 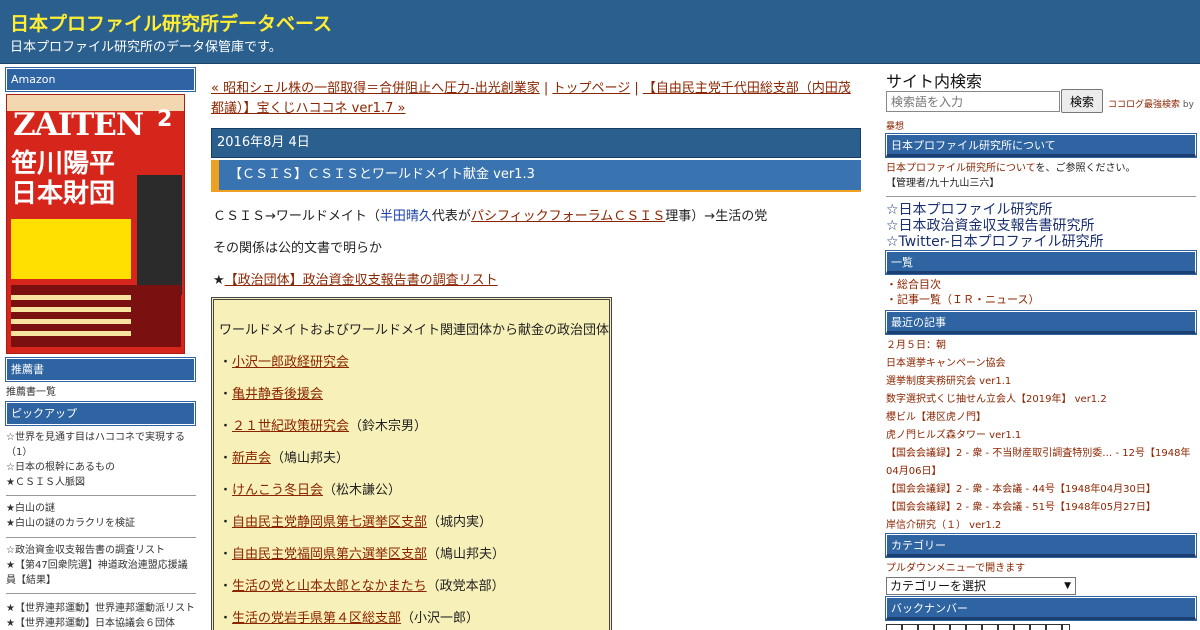 I want to click on funding-report-link: 【政治団体】政治資金収支報告書の調査リスト, so click(x=361, y=280).